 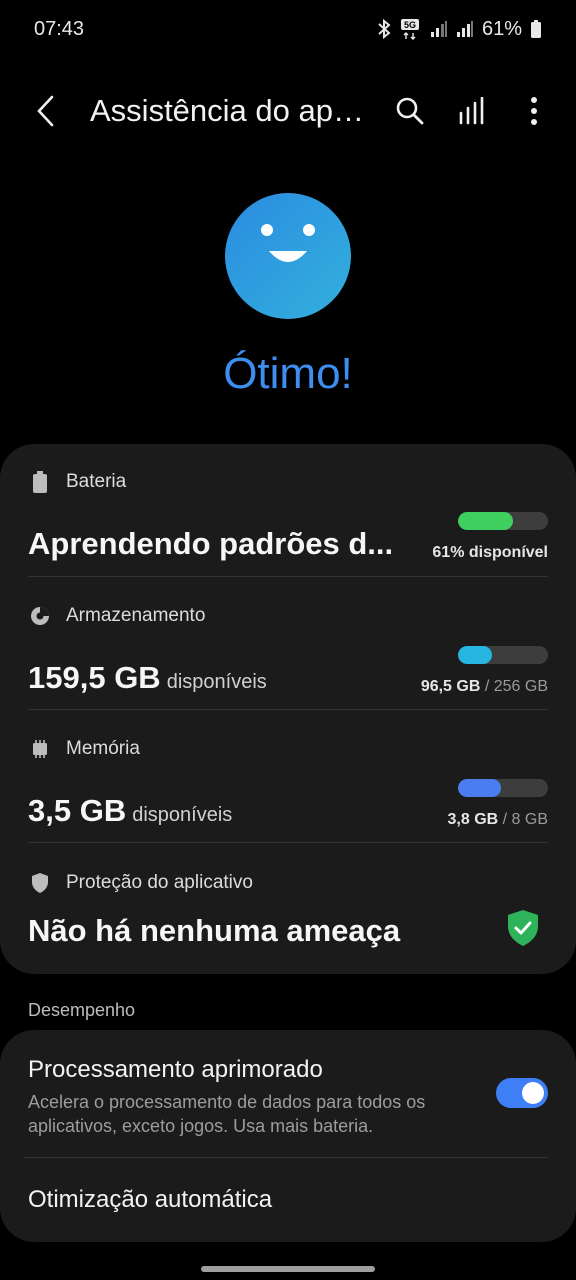 What do you see at coordinates (228, 110) in the screenshot?
I see `page-title: Assistência do aparelho` at bounding box center [228, 110].